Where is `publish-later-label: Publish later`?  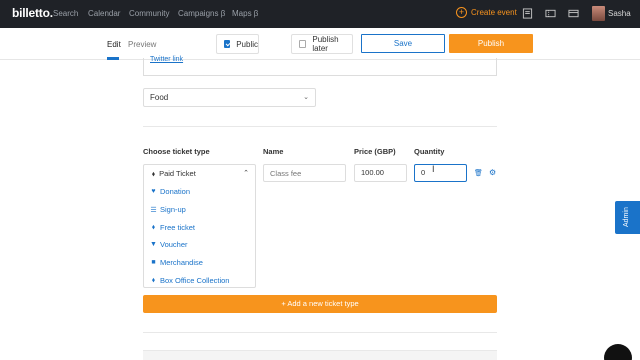
publish-later-label: Publish later is located at coordinates (325, 44).